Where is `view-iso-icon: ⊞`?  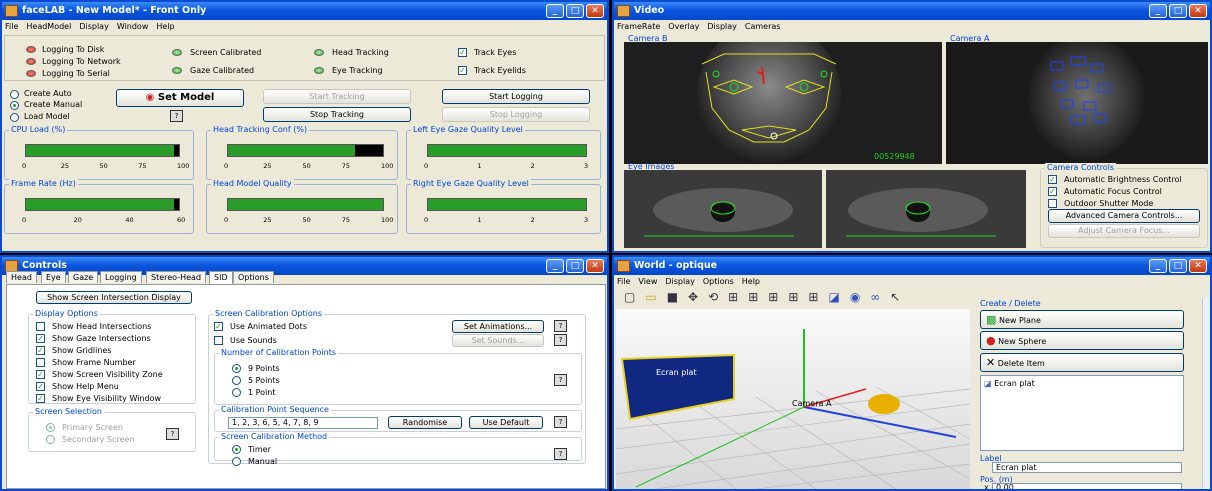 view-iso-icon: ⊞ is located at coordinates (798, 297).